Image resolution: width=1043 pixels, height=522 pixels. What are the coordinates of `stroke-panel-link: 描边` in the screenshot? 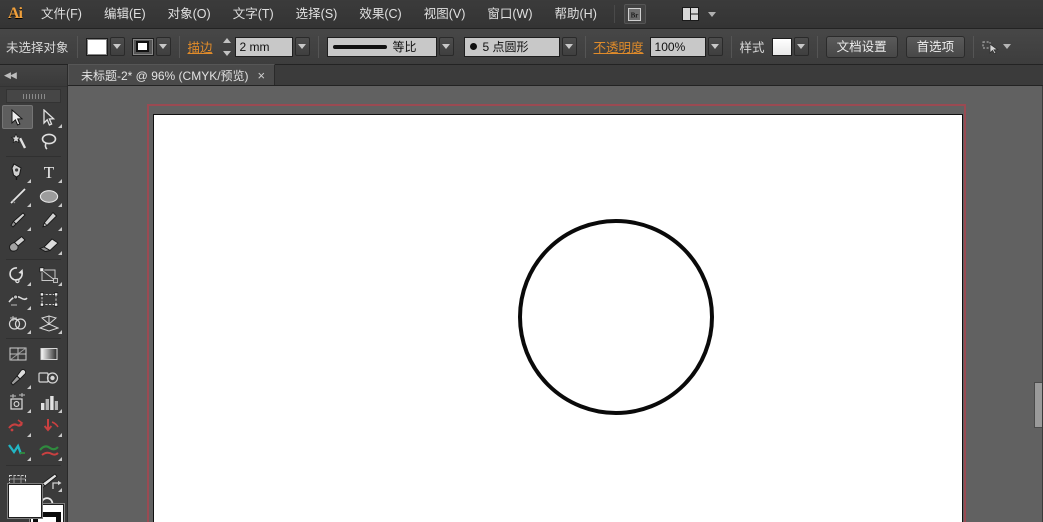 It's located at (200, 46).